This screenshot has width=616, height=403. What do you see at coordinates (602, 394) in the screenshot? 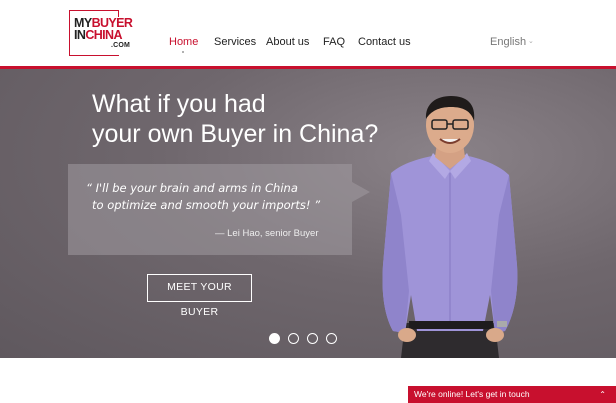
I see `chevron-up-icon: ⌃` at bounding box center [602, 394].